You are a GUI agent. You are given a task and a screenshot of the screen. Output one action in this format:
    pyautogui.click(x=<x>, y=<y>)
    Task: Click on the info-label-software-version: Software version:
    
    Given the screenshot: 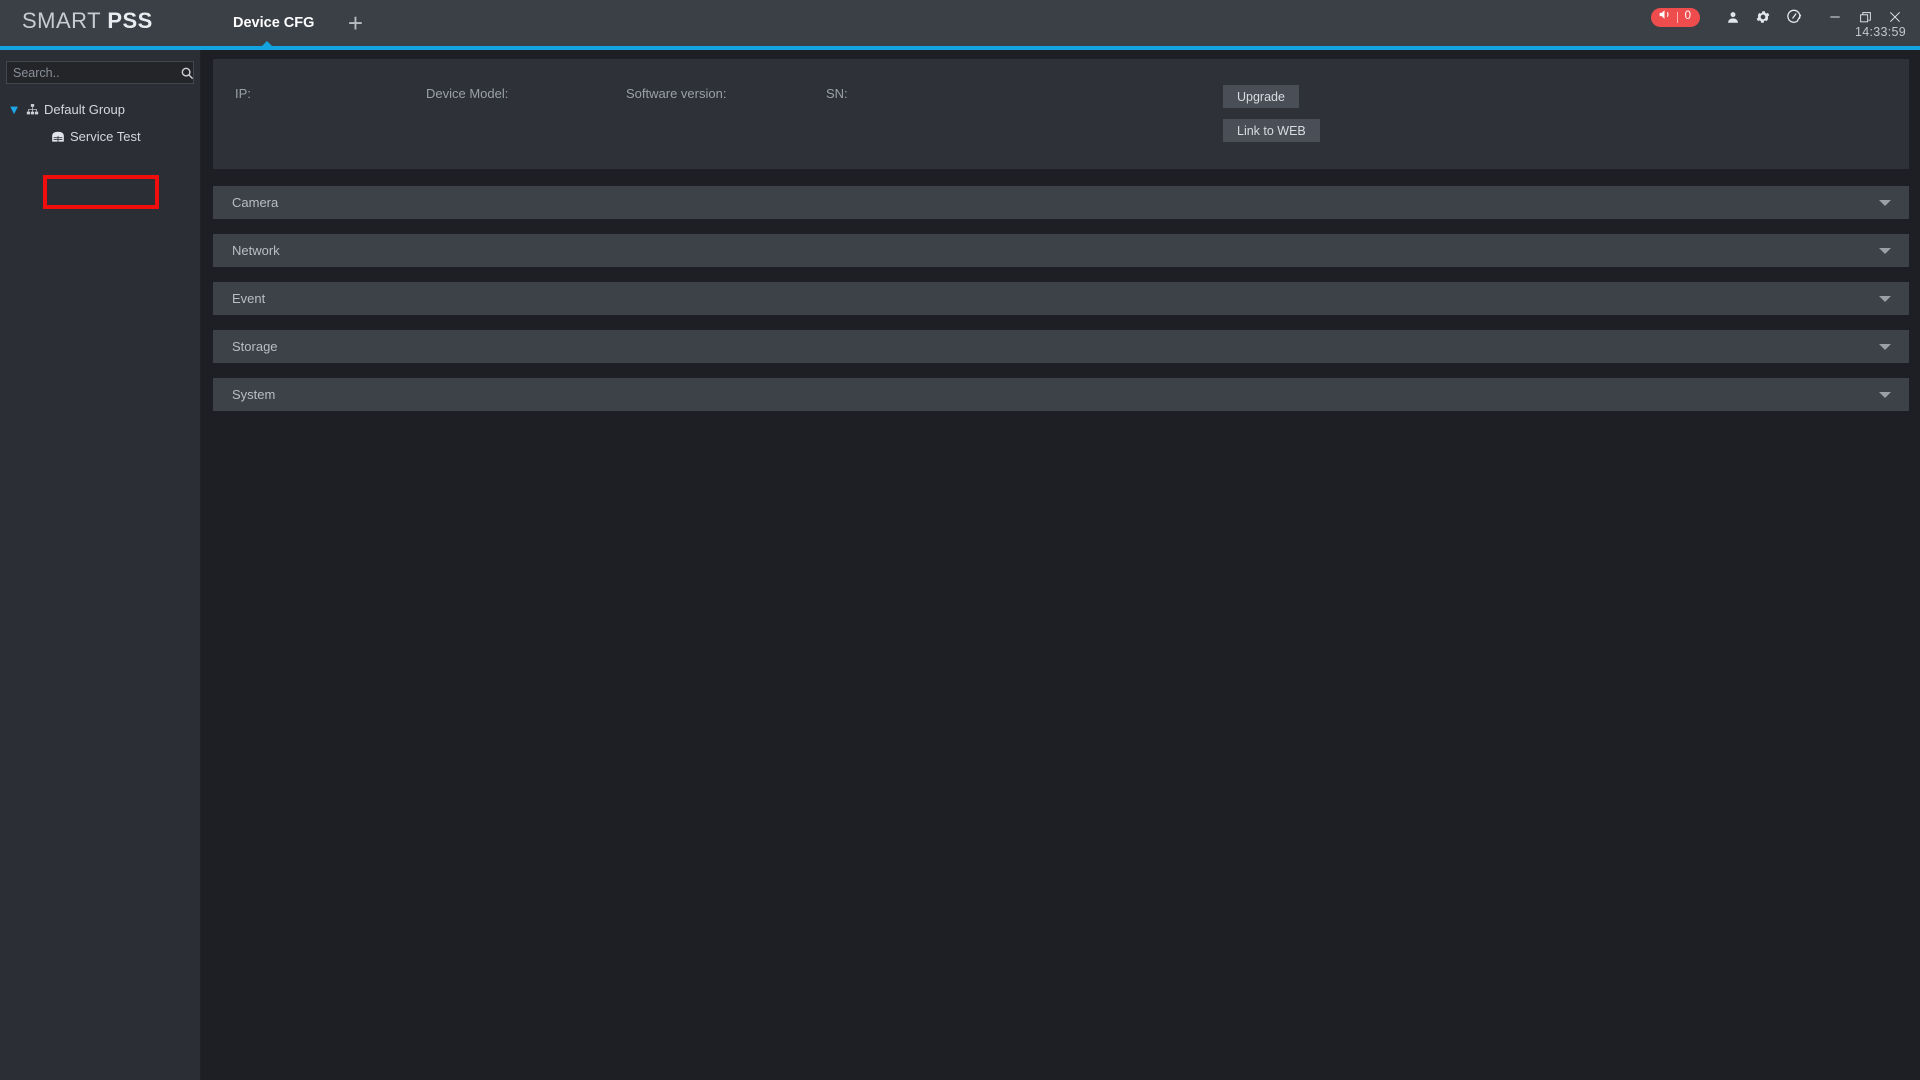 What is the action you would take?
    pyautogui.click(x=676, y=93)
    